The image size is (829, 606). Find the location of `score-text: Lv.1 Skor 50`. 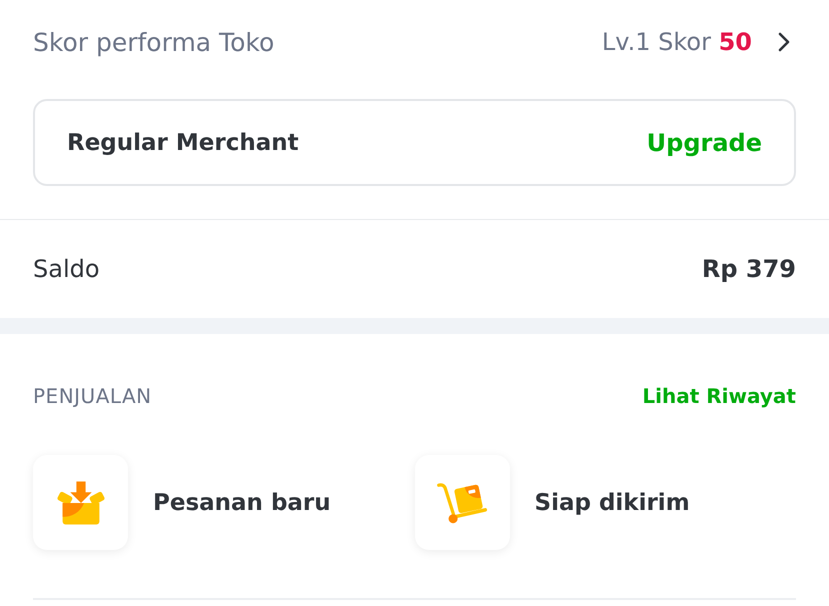

score-text: Lv.1 Skor 50 is located at coordinates (677, 42).